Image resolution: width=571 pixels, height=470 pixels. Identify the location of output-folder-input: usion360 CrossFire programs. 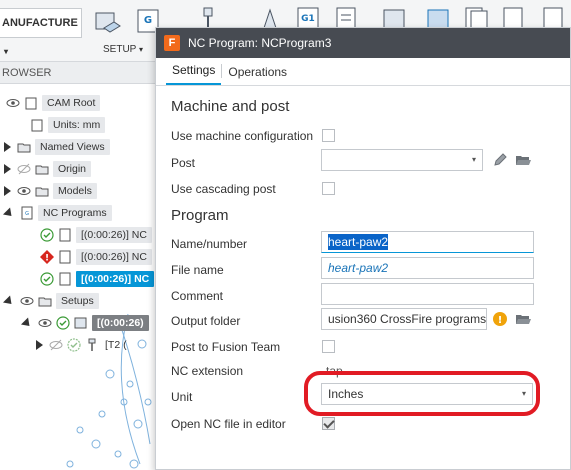
(404, 319).